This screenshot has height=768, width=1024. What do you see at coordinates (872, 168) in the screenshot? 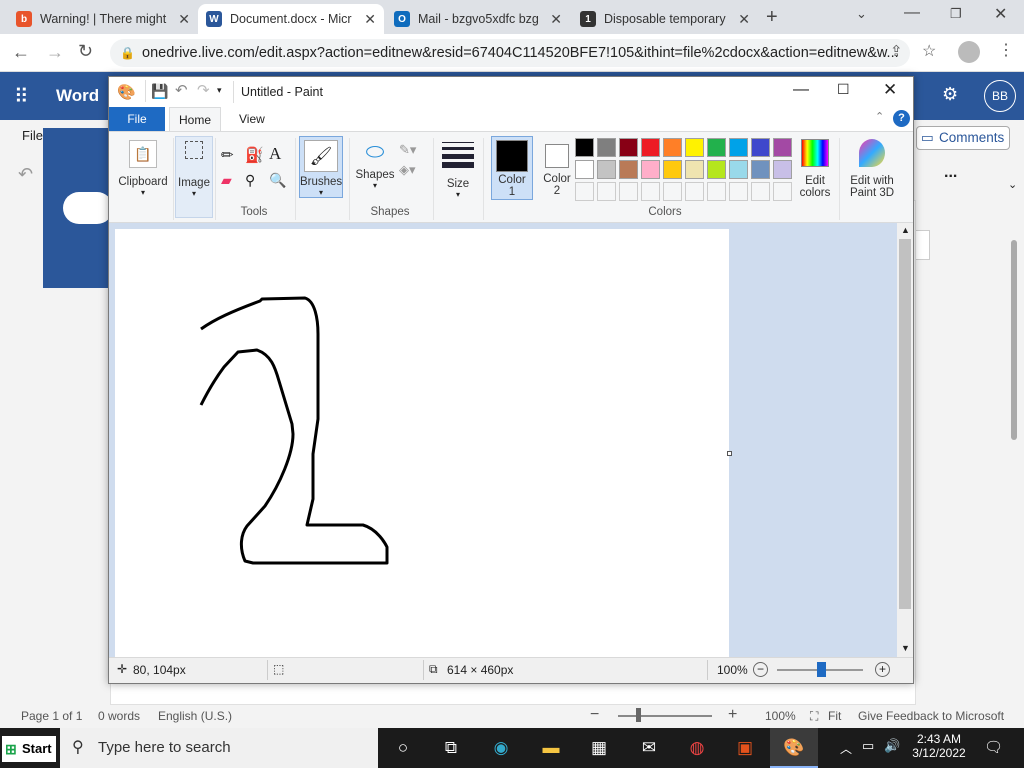
I see `paint3d-button: Edit with Paint 3D` at bounding box center [872, 168].